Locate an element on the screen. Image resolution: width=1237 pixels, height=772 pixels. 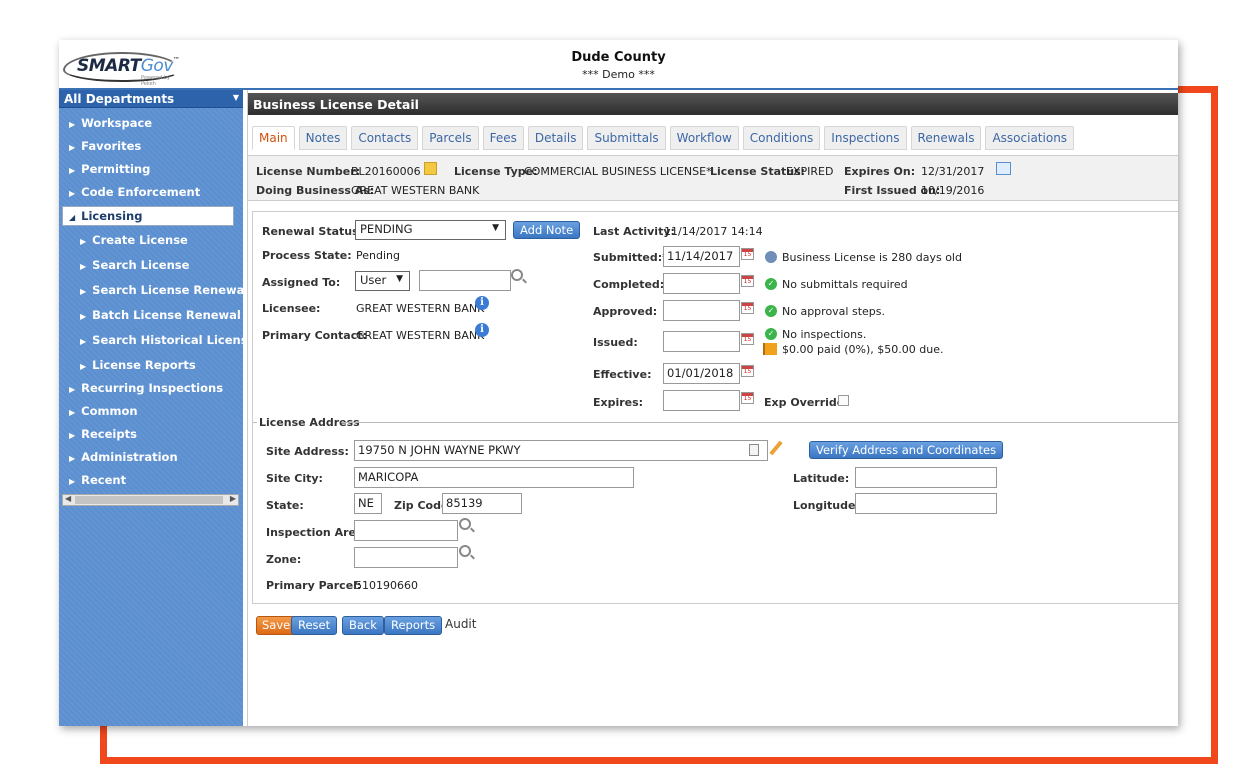
sidebar-item-workspace: ▶ Workspace is located at coordinates (151, 123).